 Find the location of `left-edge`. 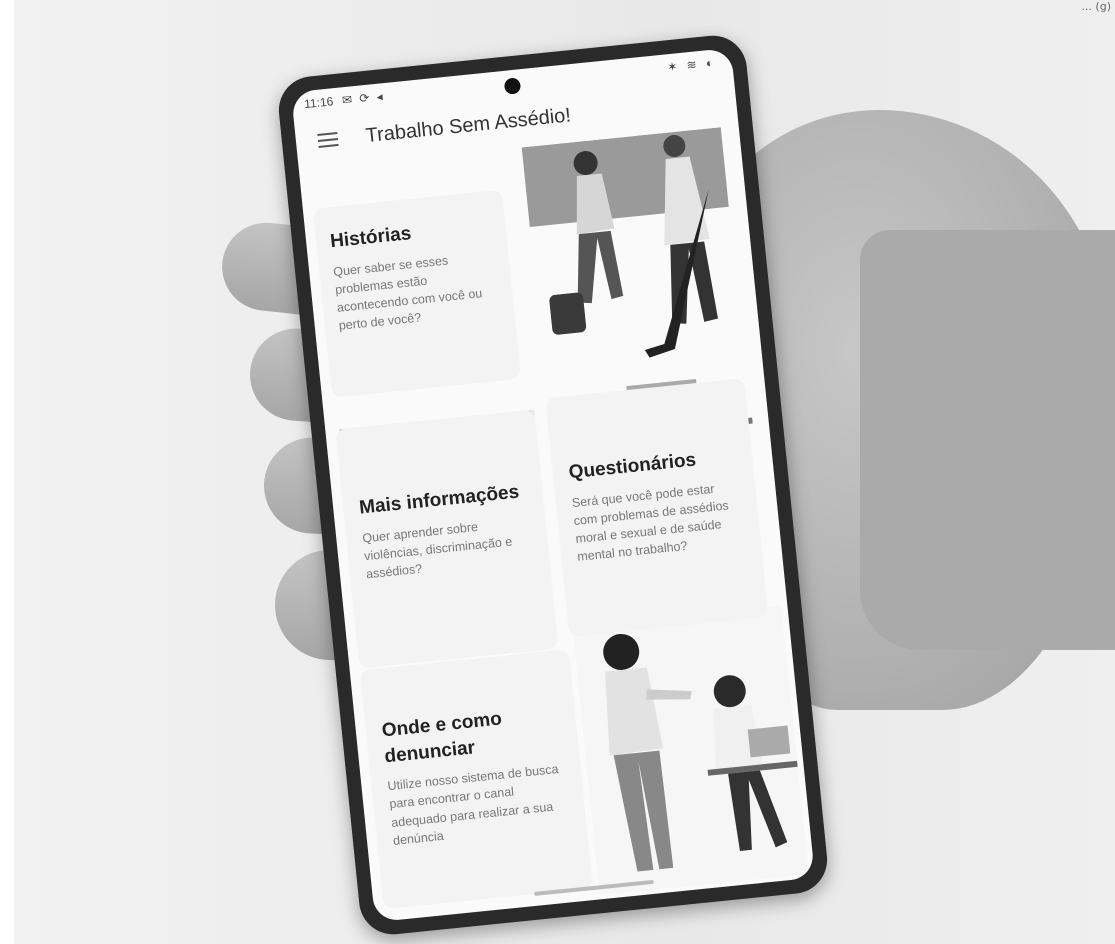

left-edge is located at coordinates (7, 472).